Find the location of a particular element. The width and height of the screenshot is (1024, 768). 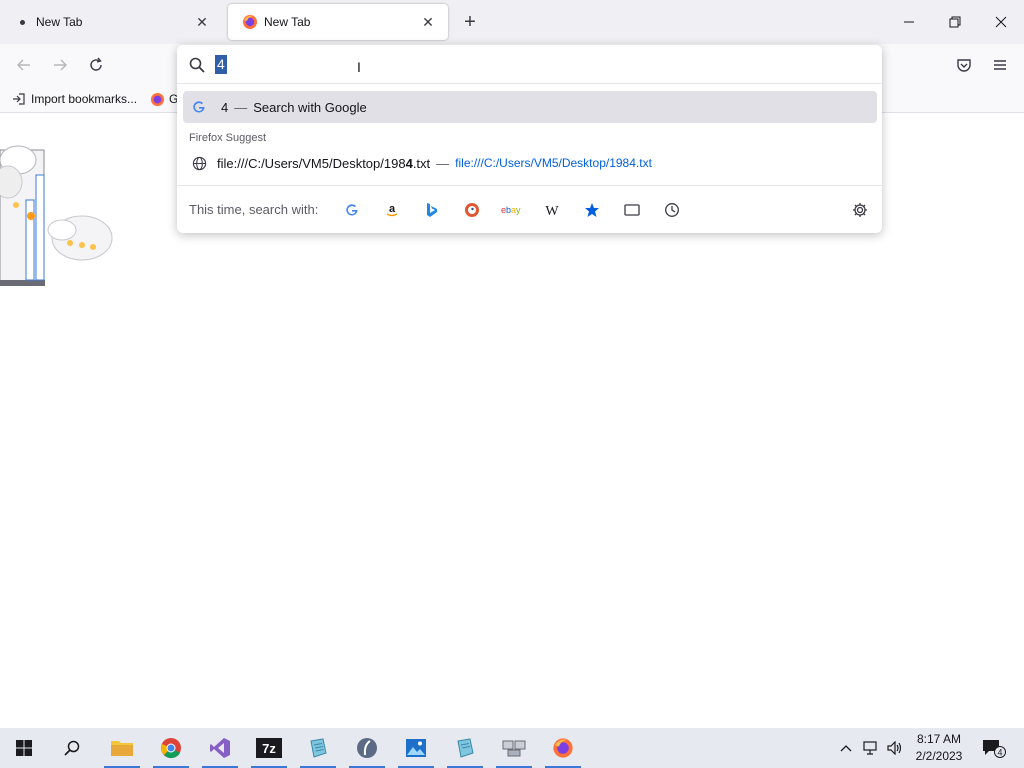

start-windows-icon is located at coordinates (24, 748).